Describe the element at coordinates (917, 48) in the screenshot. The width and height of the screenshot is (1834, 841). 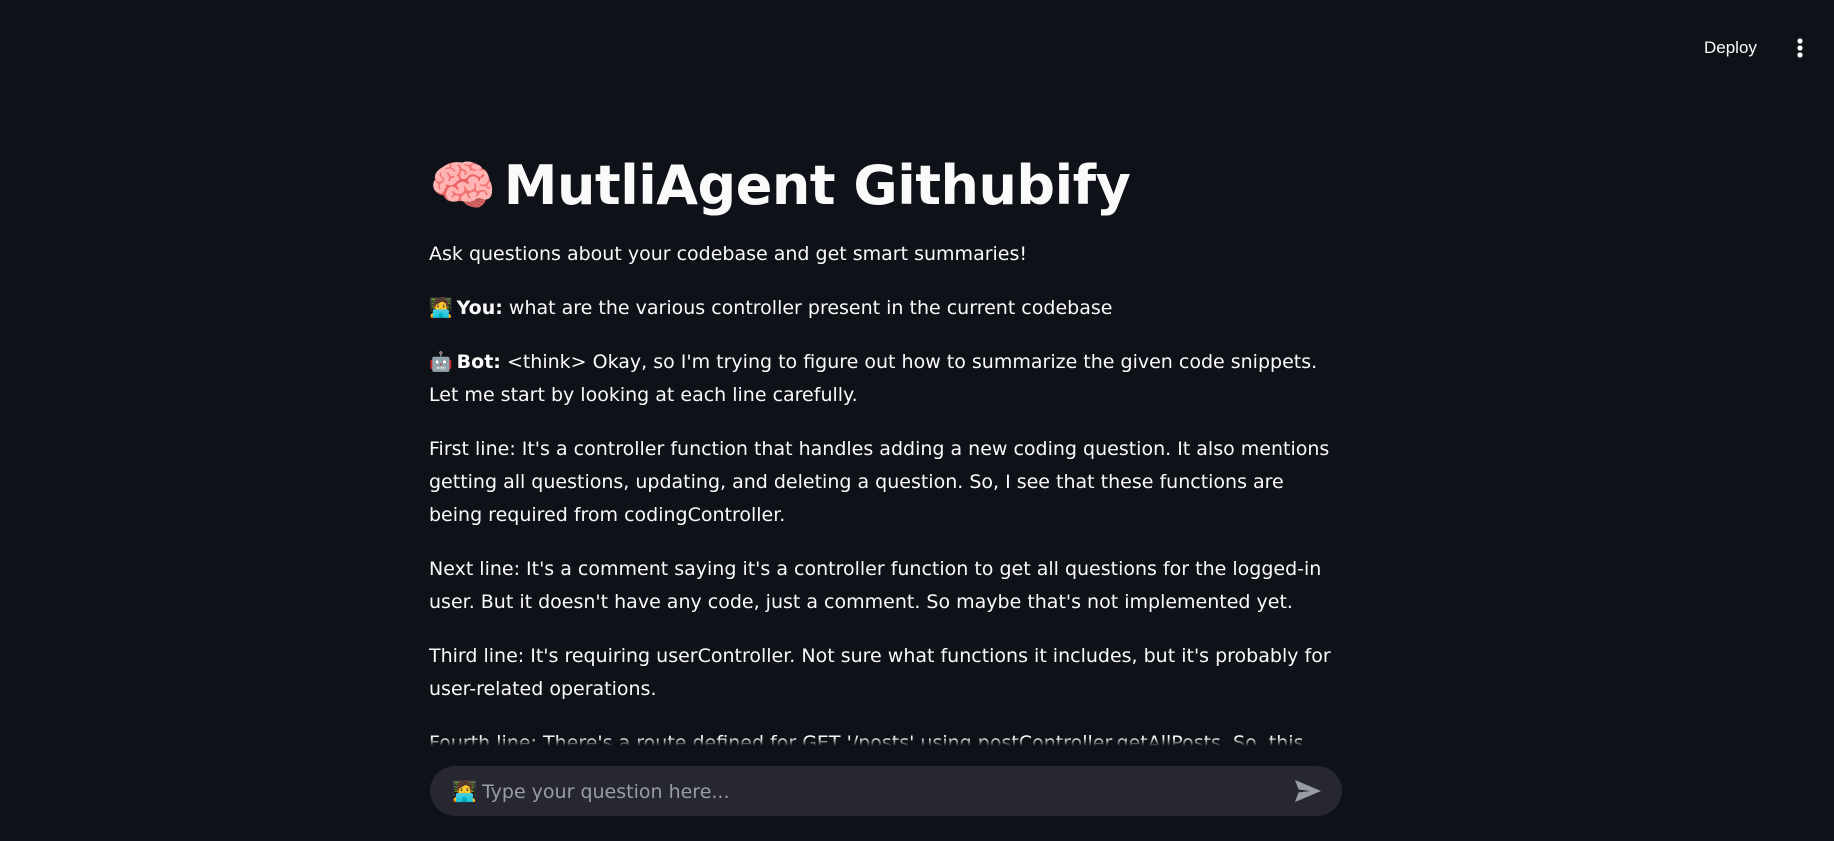
I see `app-header: Deploy` at that location.